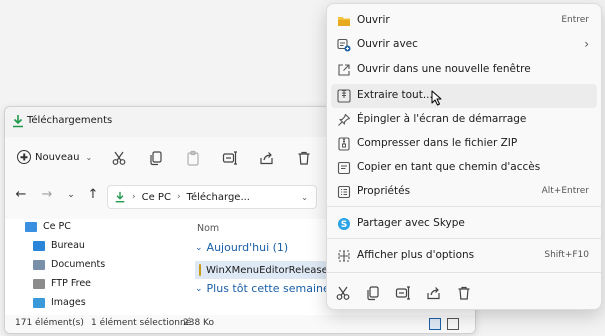 This screenshot has width=605, height=336. I want to click on shortcut-label: Entrer, so click(575, 20).